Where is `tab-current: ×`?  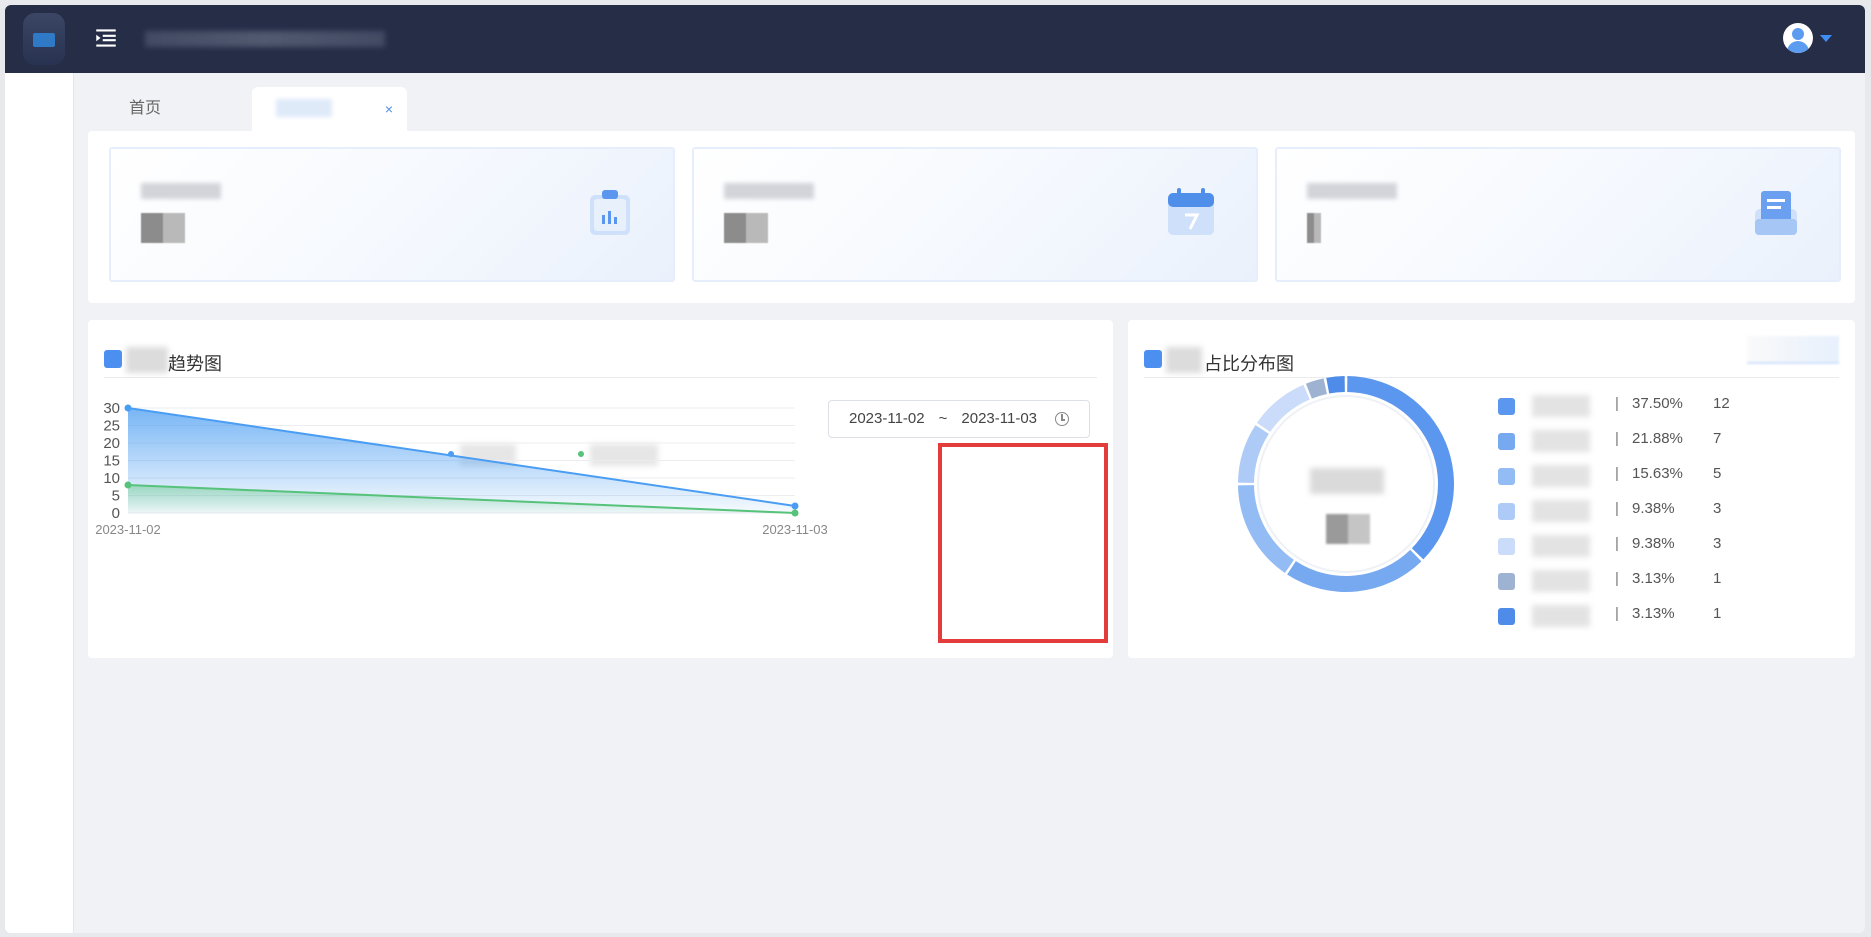
tab-current: × is located at coordinates (329, 109).